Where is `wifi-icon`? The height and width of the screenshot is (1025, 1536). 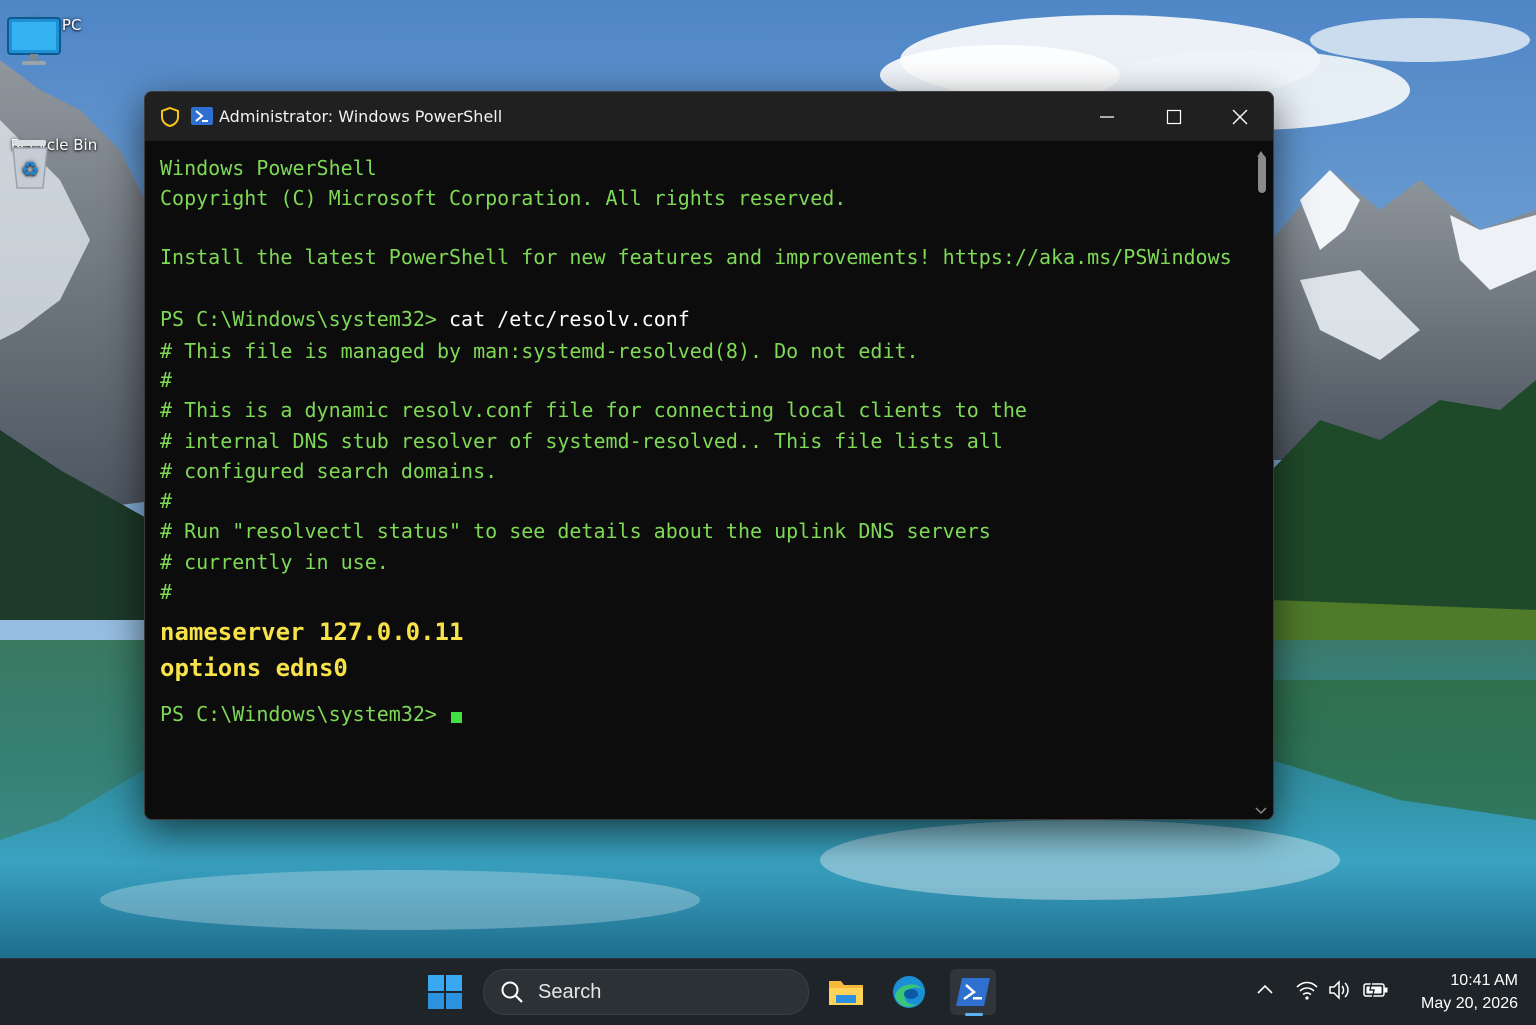
wifi-icon is located at coordinates (1307, 990).